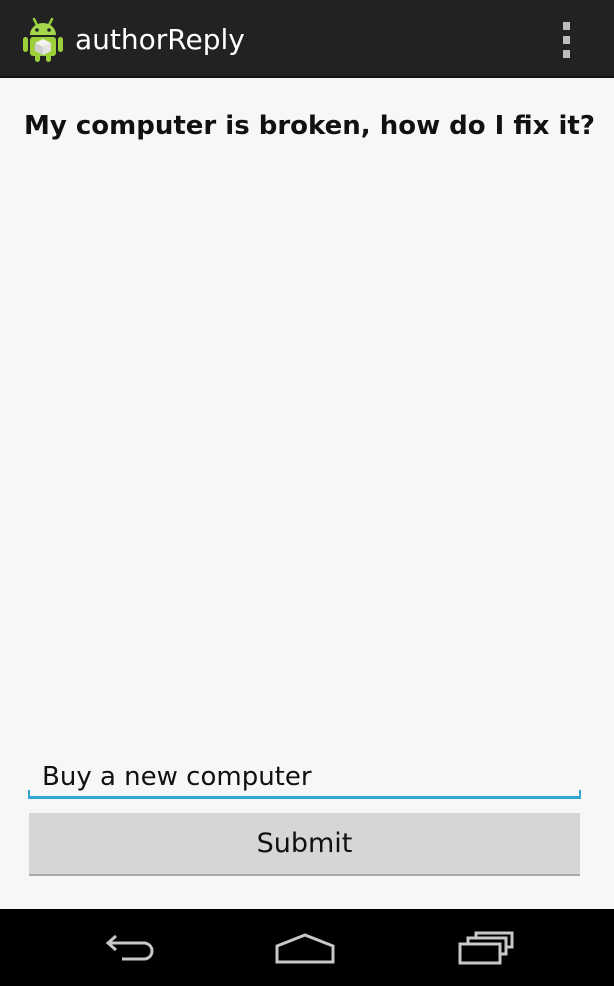 This screenshot has height=986, width=614. Describe the element at coordinates (160, 39) in the screenshot. I see `app-title: authorReply` at that location.